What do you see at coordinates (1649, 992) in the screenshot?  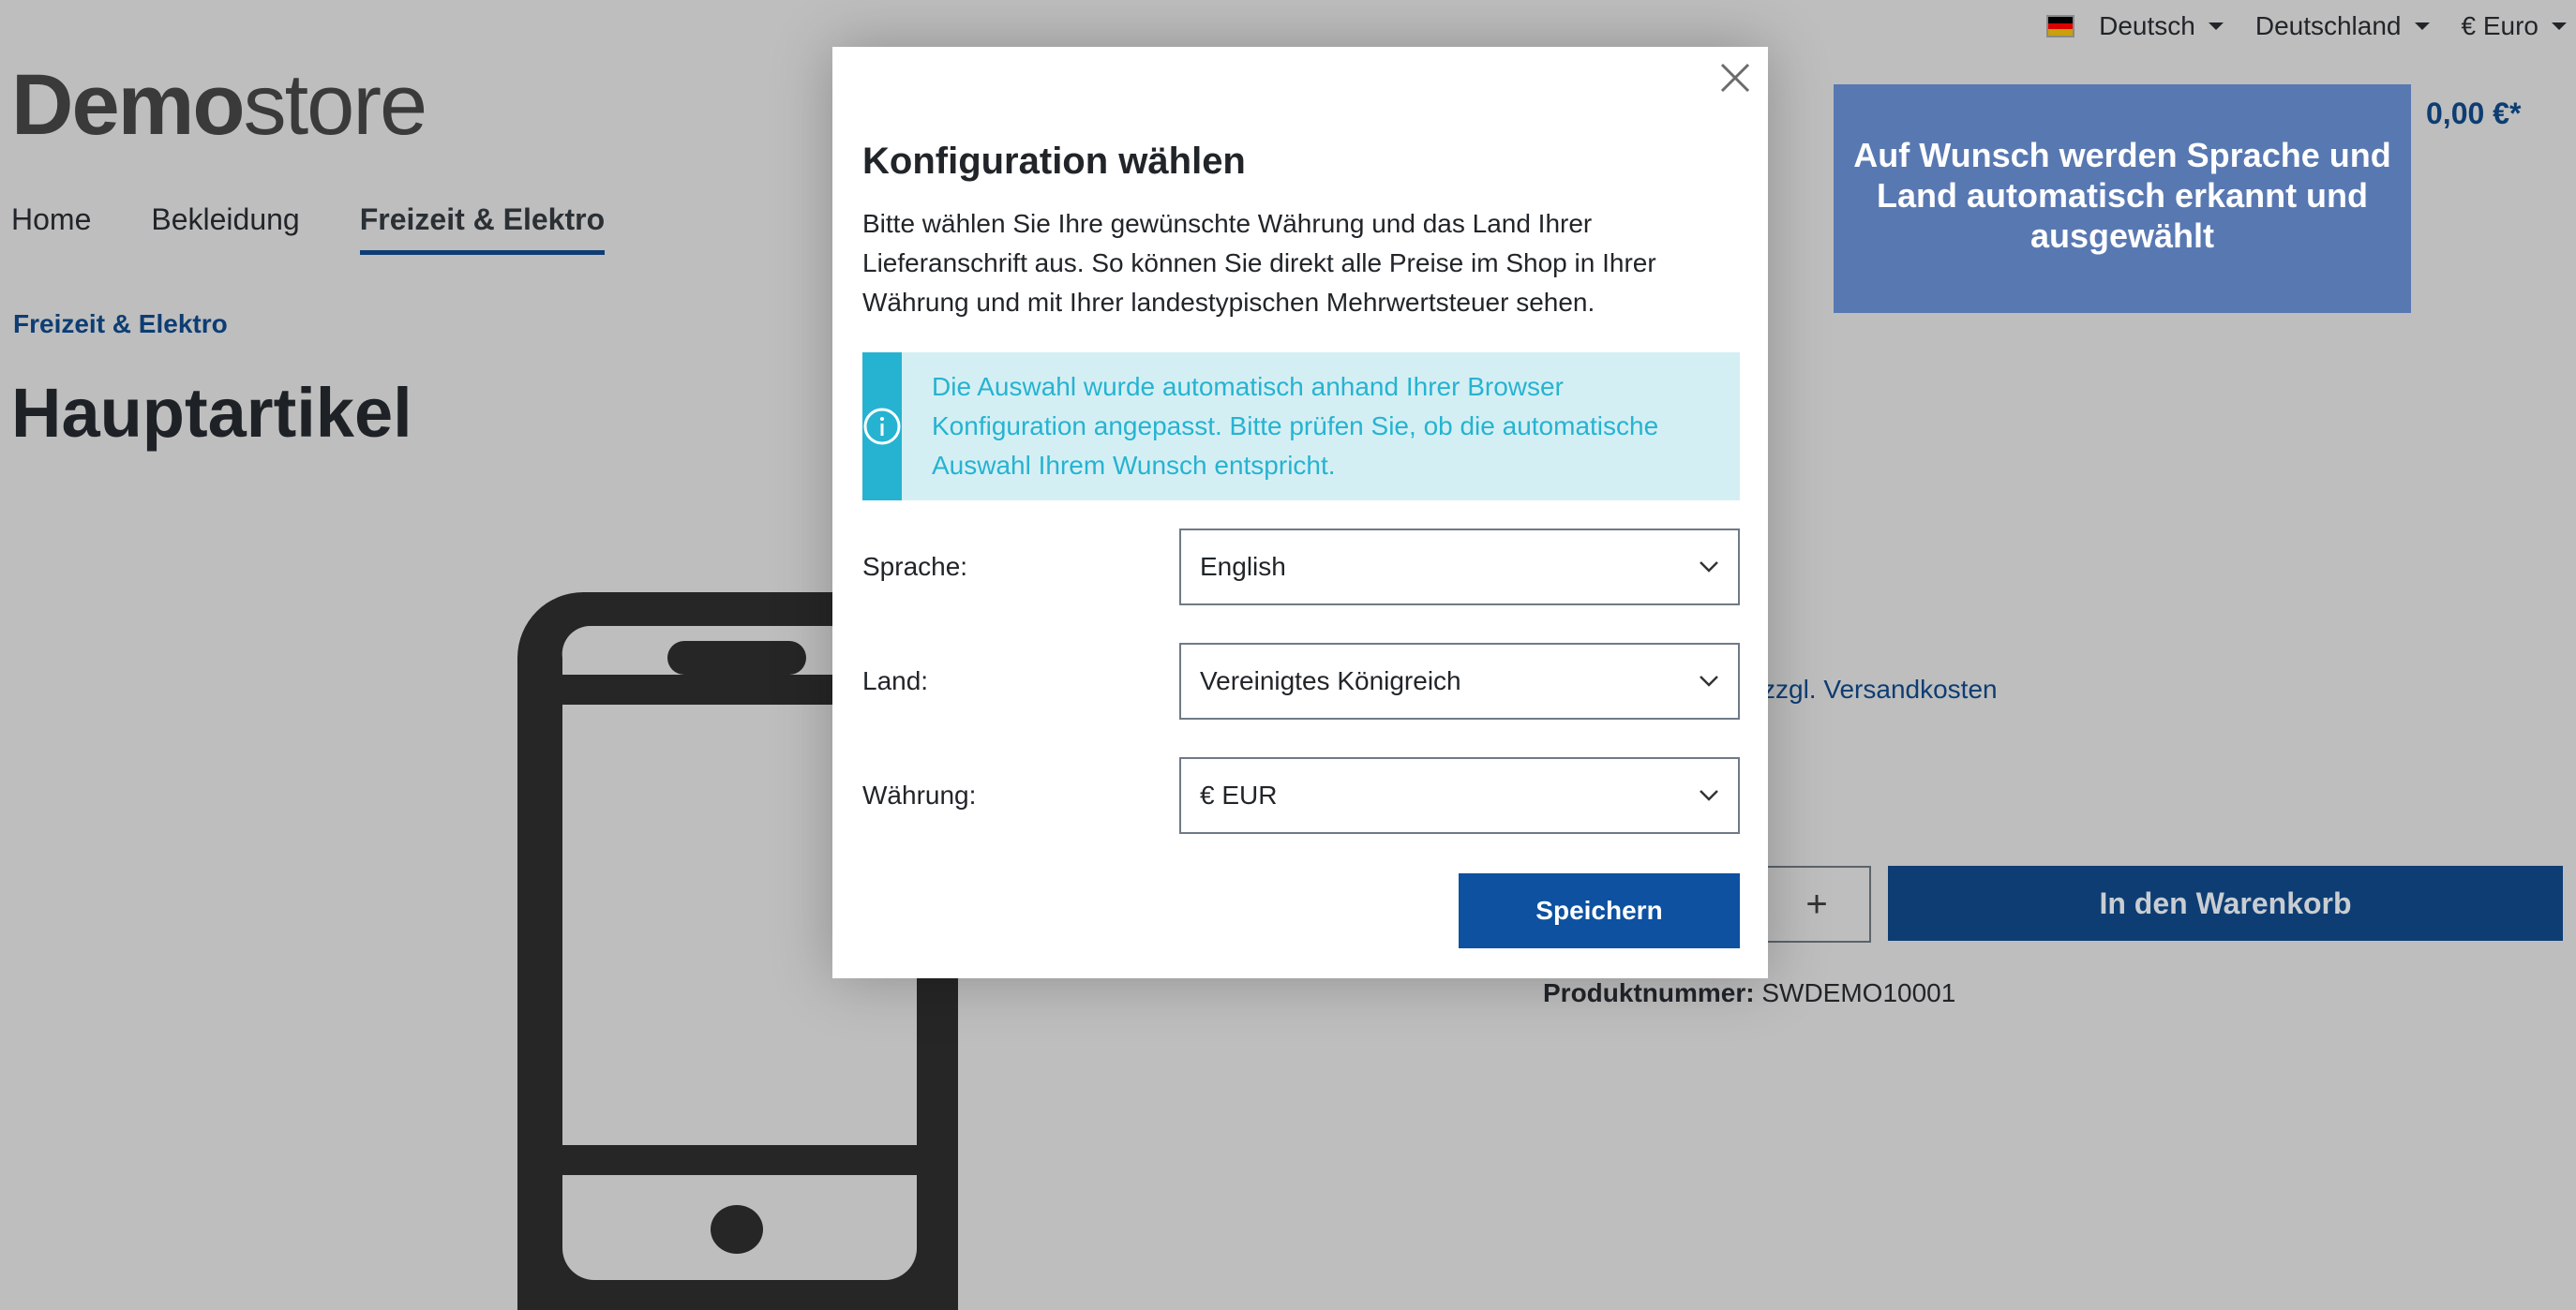 I see `product-number-label: Produktnummer:` at bounding box center [1649, 992].